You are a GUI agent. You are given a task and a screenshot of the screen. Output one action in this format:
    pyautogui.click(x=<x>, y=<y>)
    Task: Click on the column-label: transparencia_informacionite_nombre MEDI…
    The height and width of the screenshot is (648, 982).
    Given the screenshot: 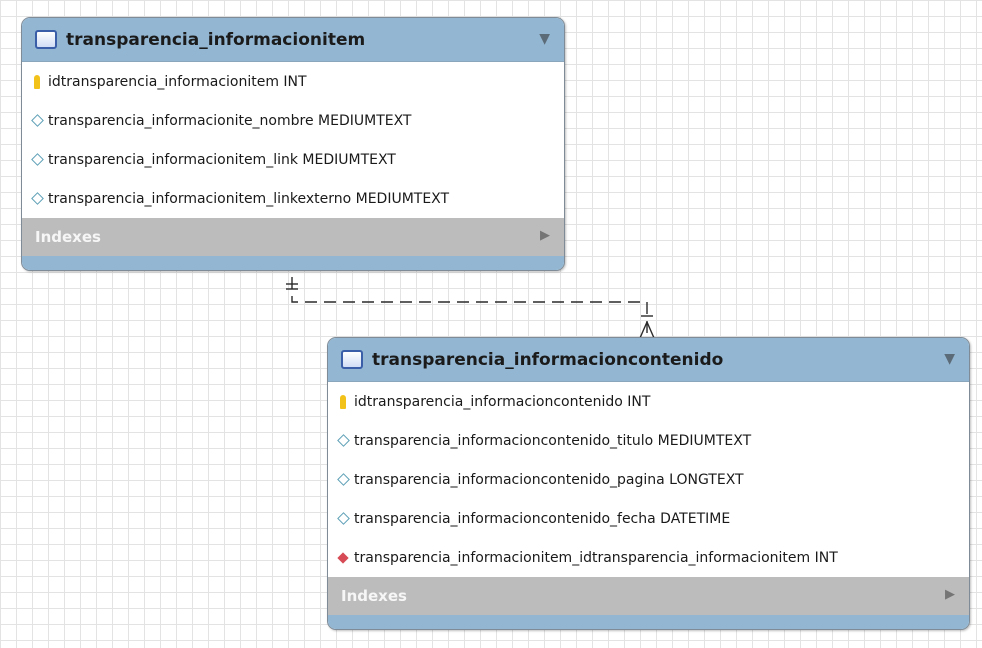 What is the action you would take?
    pyautogui.click(x=230, y=120)
    